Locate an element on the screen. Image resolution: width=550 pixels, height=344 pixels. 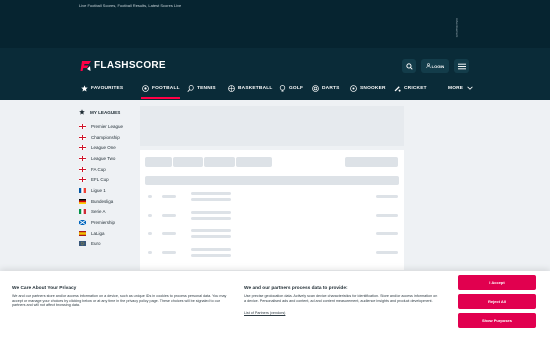
league-bundesliga: Bundesliga is located at coordinates (107, 201).